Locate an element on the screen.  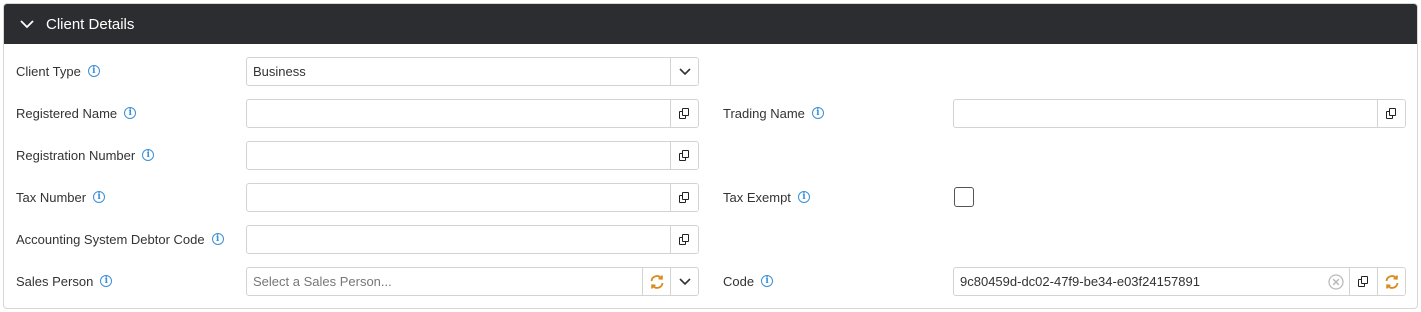
accounting-debtor-code-field is located at coordinates (472, 239).